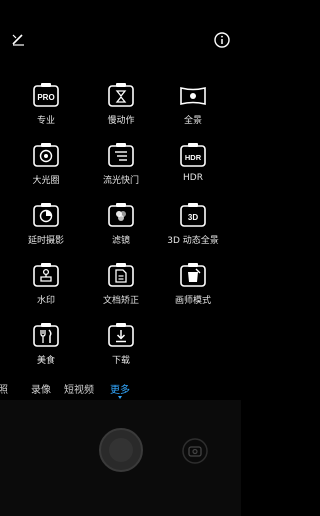 This screenshot has height=516, width=320. I want to click on mode-label: 文档矫正, so click(120, 301).